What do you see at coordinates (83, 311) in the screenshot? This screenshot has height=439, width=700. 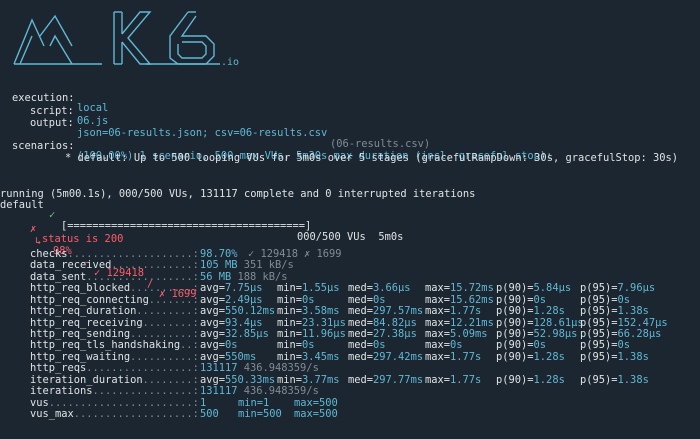 I see `metric-name: http_req_duration` at bounding box center [83, 311].